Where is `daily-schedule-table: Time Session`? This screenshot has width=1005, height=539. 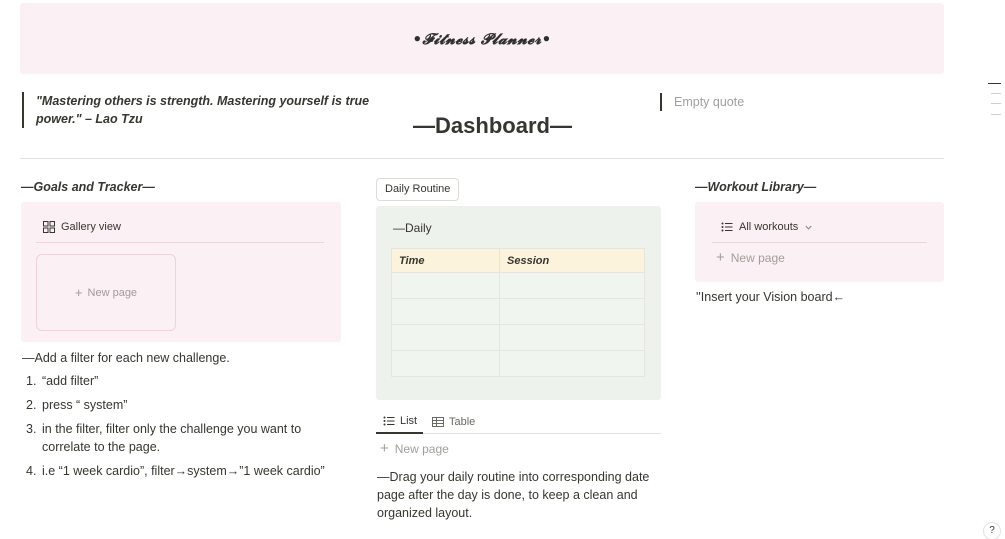 daily-schedule-table: Time Session is located at coordinates (518, 312).